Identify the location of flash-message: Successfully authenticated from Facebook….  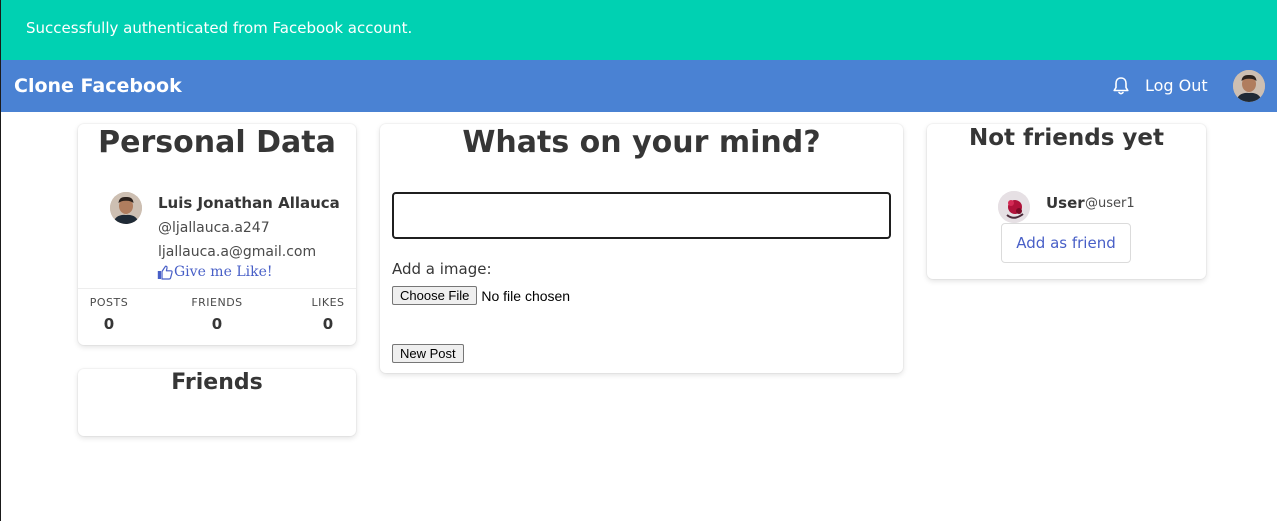
(219, 28).